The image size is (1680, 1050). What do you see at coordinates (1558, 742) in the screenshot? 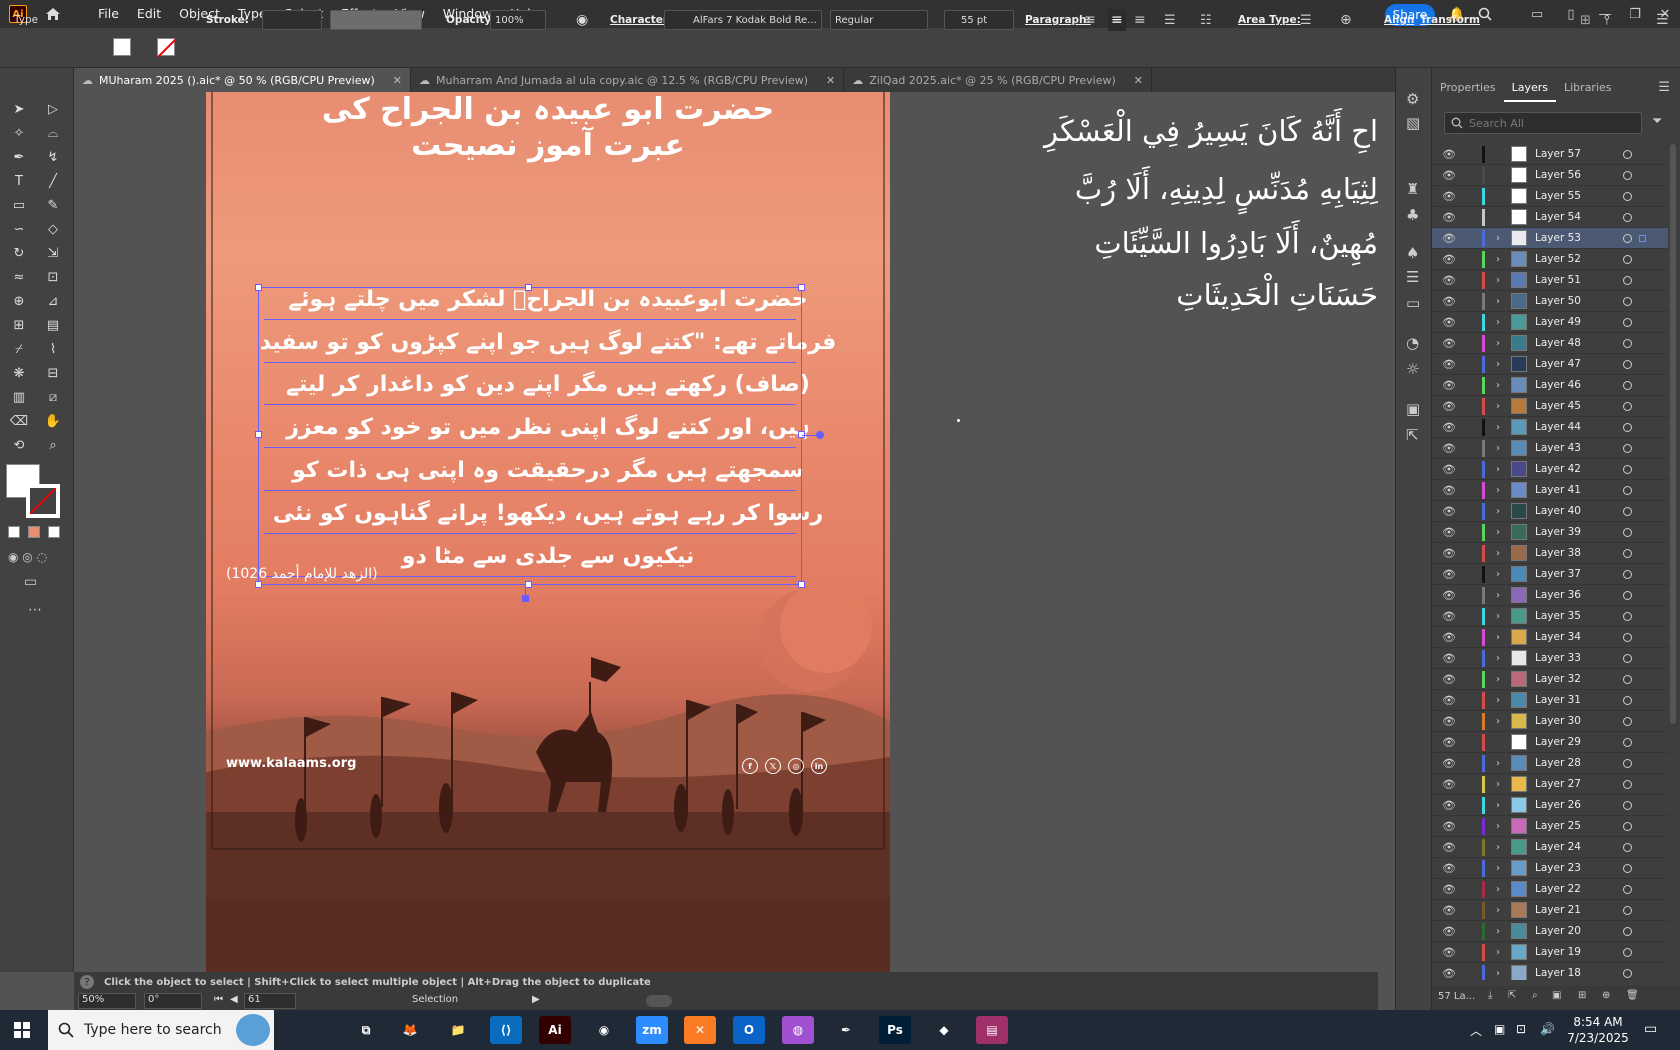
I see `layer-name: Layer 29` at bounding box center [1558, 742].